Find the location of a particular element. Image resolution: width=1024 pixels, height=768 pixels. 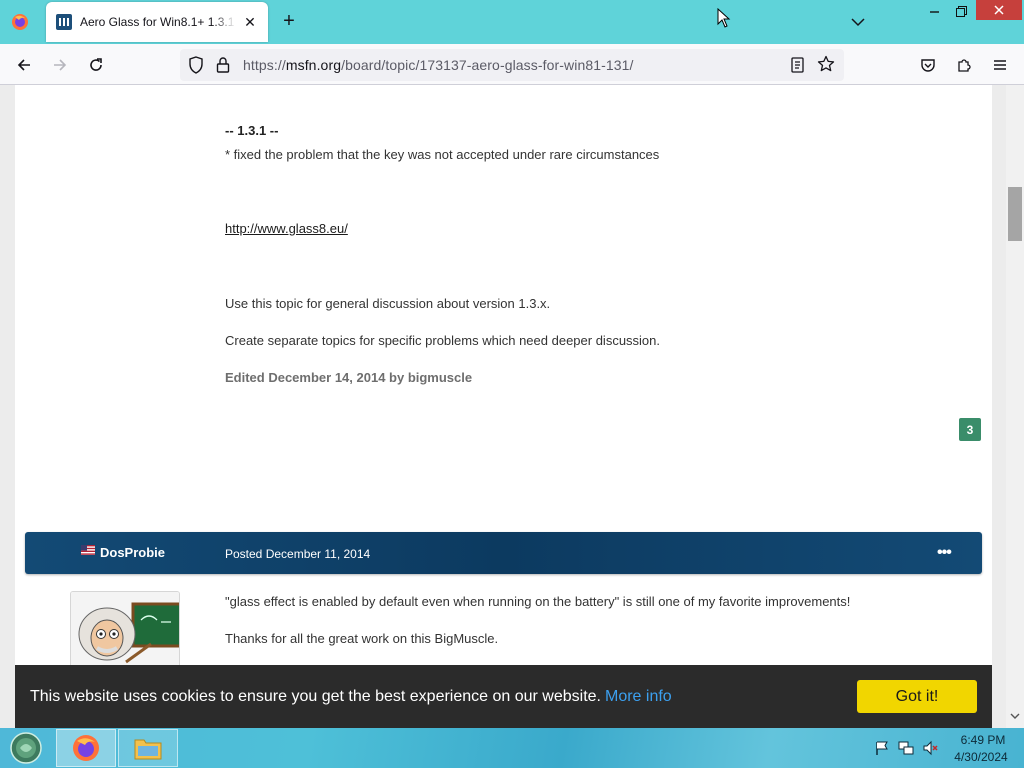

taskbar-firefox-button is located at coordinates (86, 748).